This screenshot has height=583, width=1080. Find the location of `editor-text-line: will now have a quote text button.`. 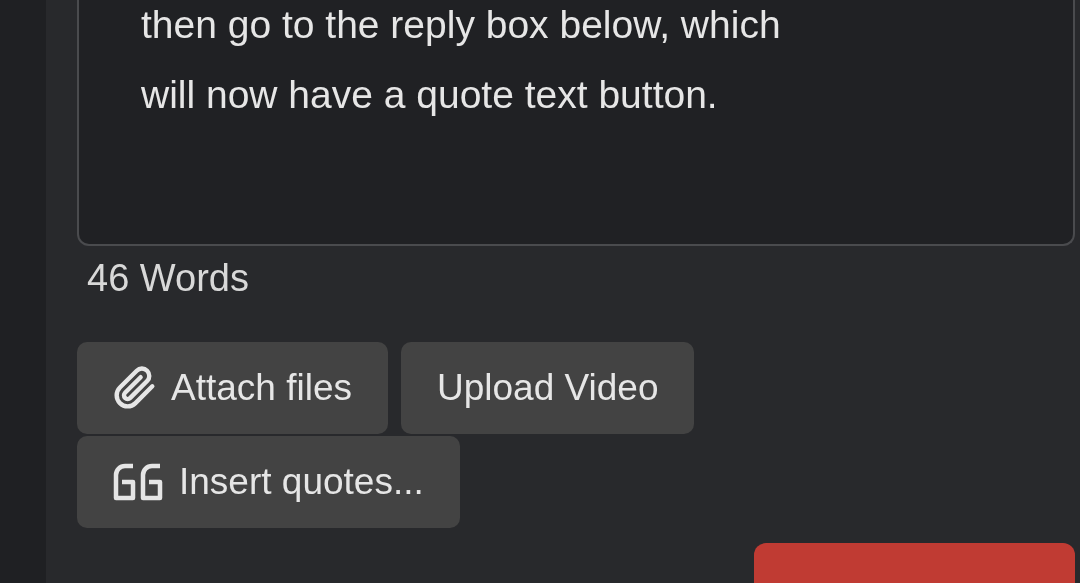

editor-text-line: will now have a quote text button. is located at coordinates (429, 95).